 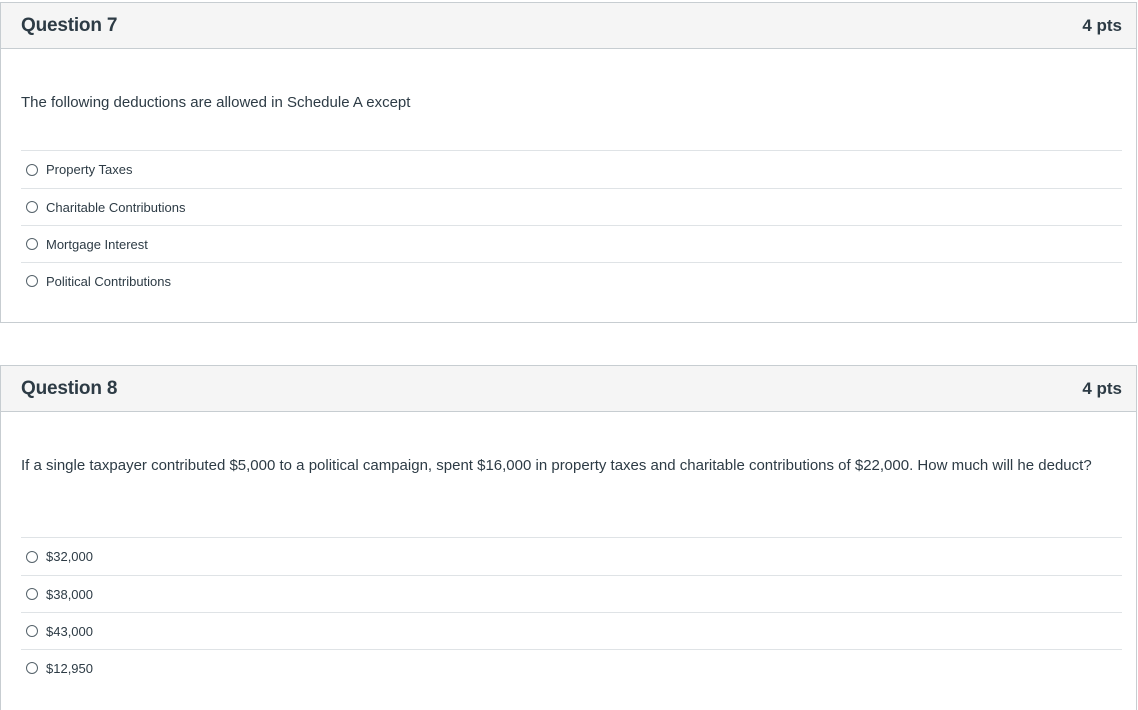 I want to click on answer-option: Political Contributions, so click(x=571, y=280).